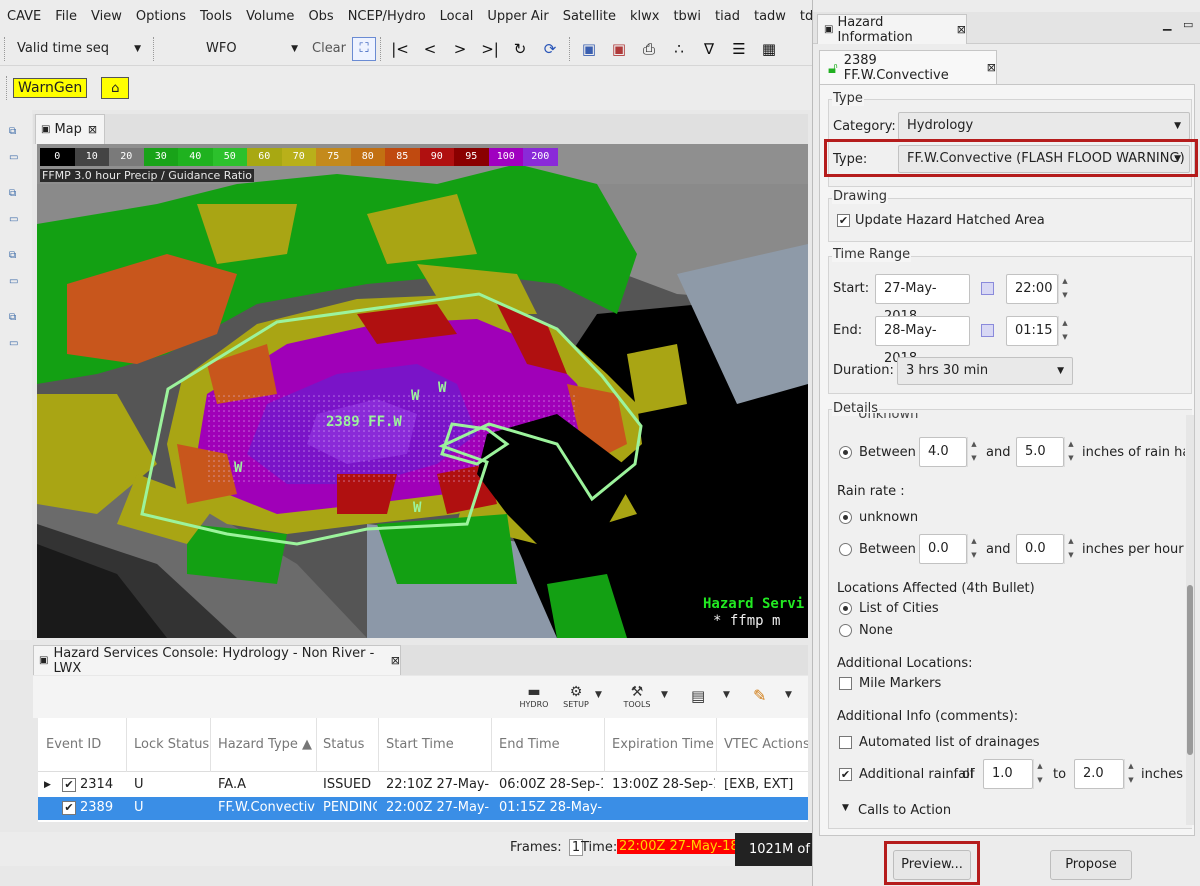 The height and width of the screenshot is (886, 1200). What do you see at coordinates (892, 29) in the screenshot?
I see `tab-hazard-information: ▣ Hazard Information ⊠` at bounding box center [892, 29].